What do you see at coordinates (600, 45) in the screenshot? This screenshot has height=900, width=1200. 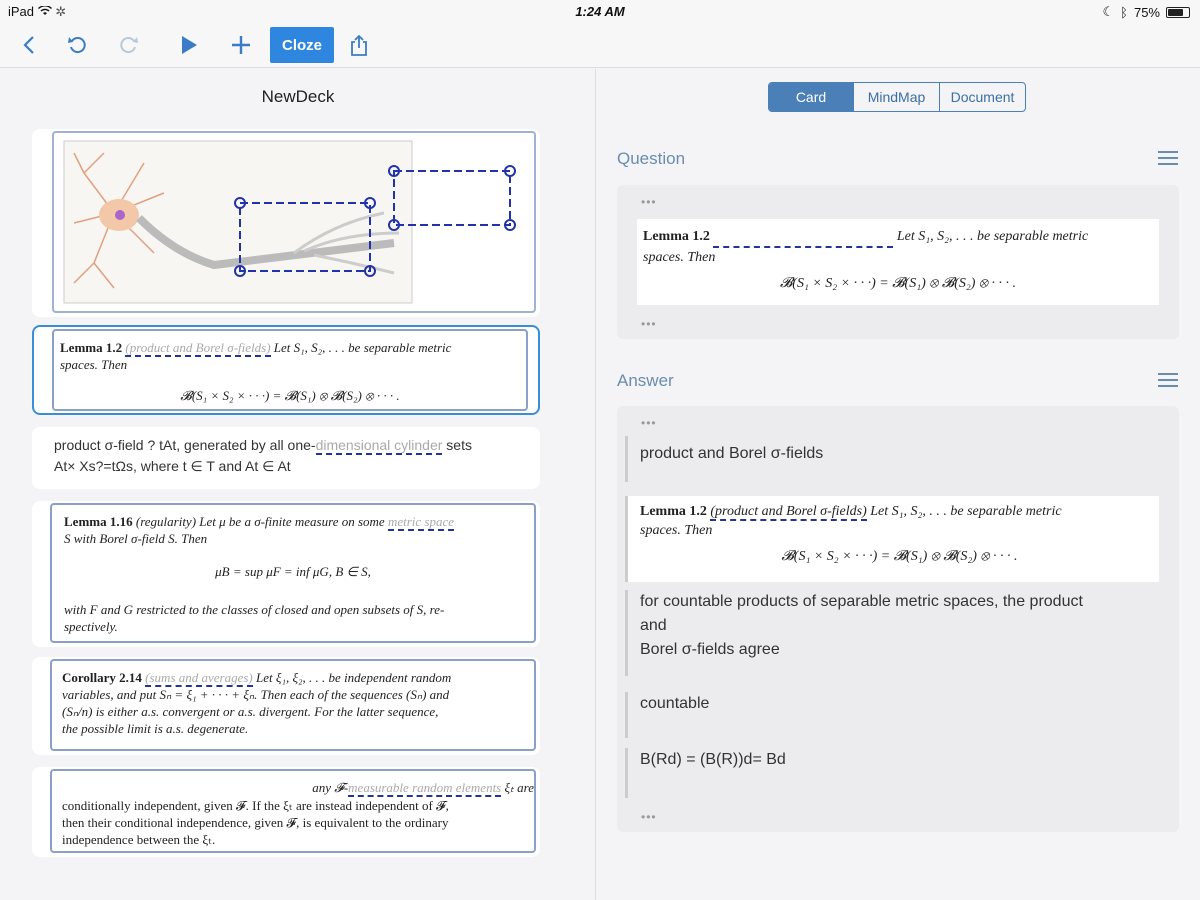 I see `toolbar` at bounding box center [600, 45].